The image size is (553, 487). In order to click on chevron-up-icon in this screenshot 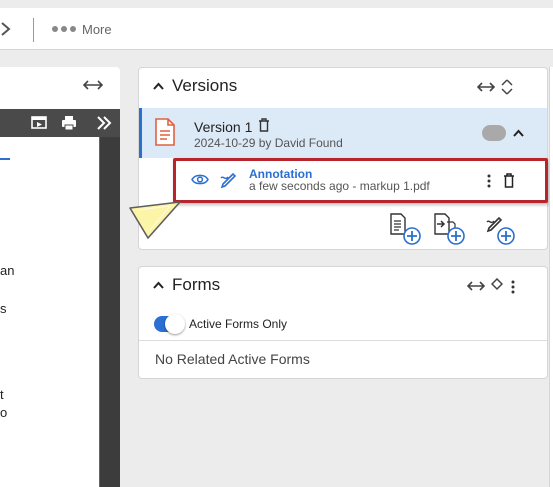, I will do `click(518, 133)`.